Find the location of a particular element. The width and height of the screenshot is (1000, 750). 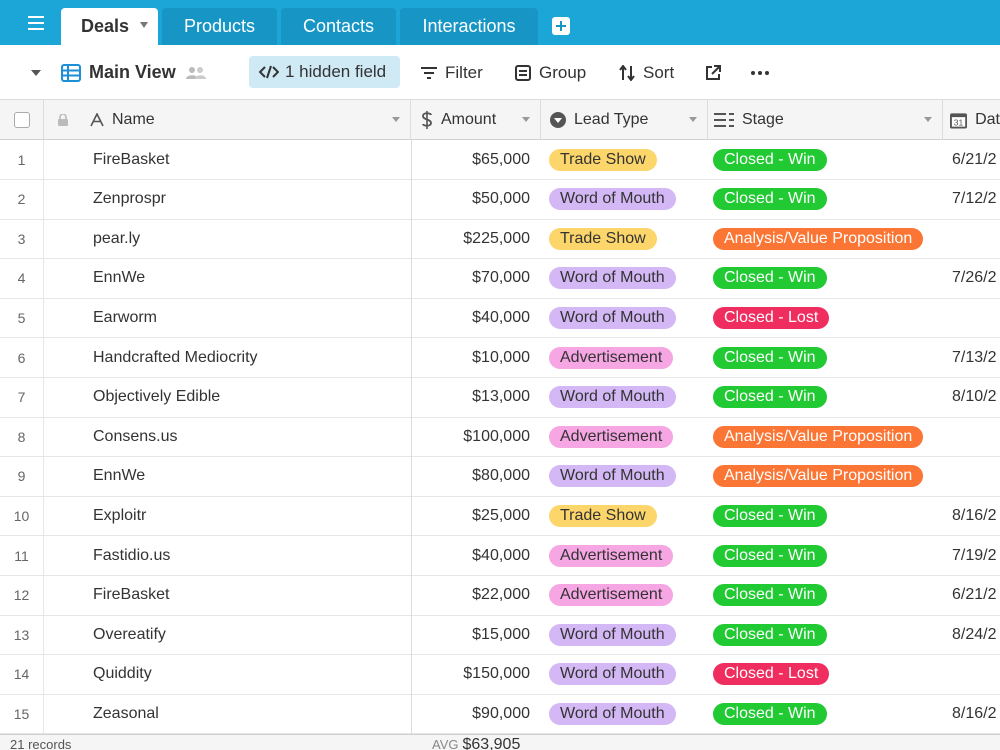

amount-cell: $15,000 is located at coordinates (476, 634).